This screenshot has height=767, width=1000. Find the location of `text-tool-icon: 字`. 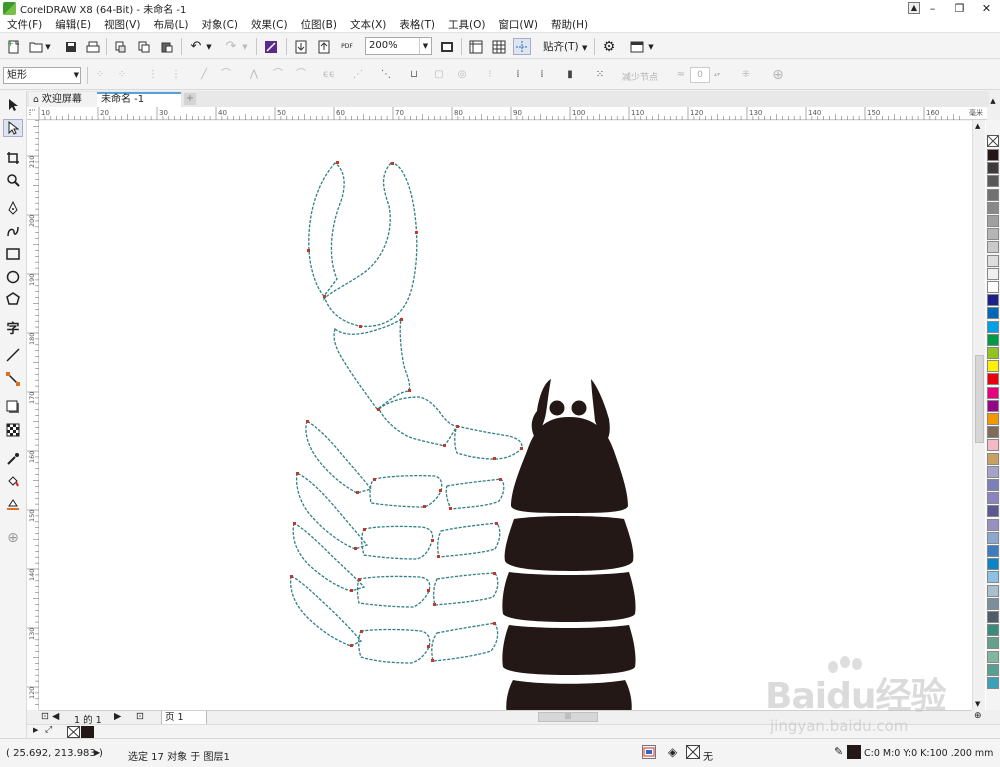

text-tool-icon: 字 is located at coordinates (13, 327).